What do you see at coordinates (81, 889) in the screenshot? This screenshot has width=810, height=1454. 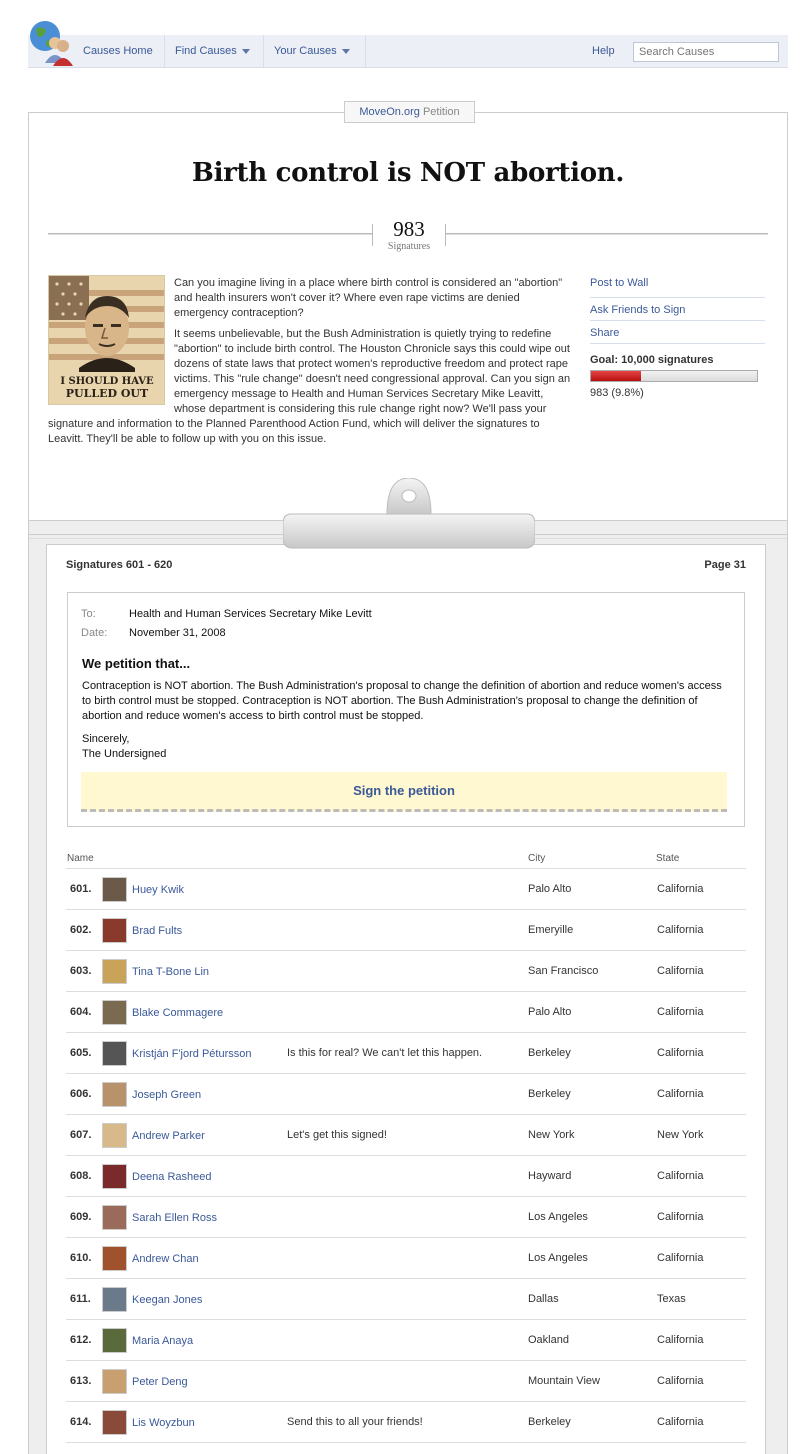 I see `row-number: 601.` at bounding box center [81, 889].